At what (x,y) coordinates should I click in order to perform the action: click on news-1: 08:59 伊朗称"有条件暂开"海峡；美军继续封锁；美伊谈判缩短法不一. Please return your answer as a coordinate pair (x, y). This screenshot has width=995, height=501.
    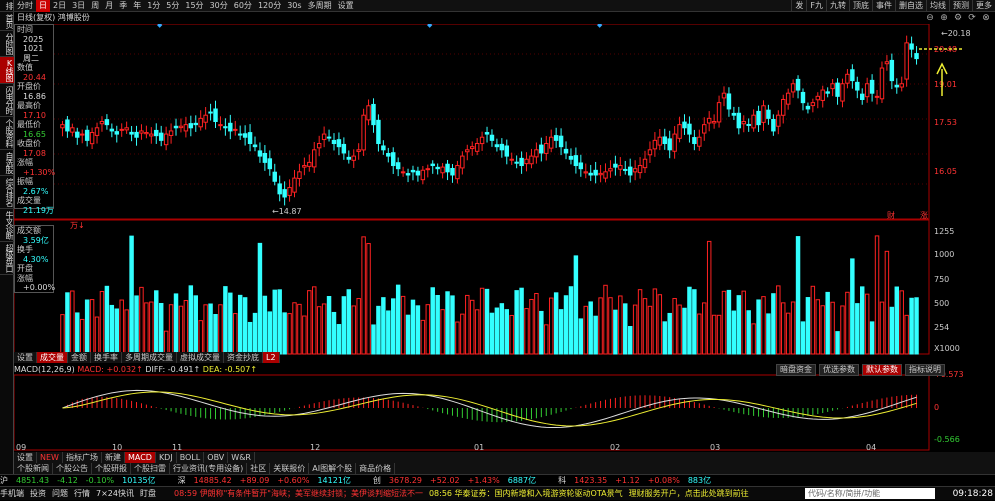
    Looking at the image, I should click on (298, 493).